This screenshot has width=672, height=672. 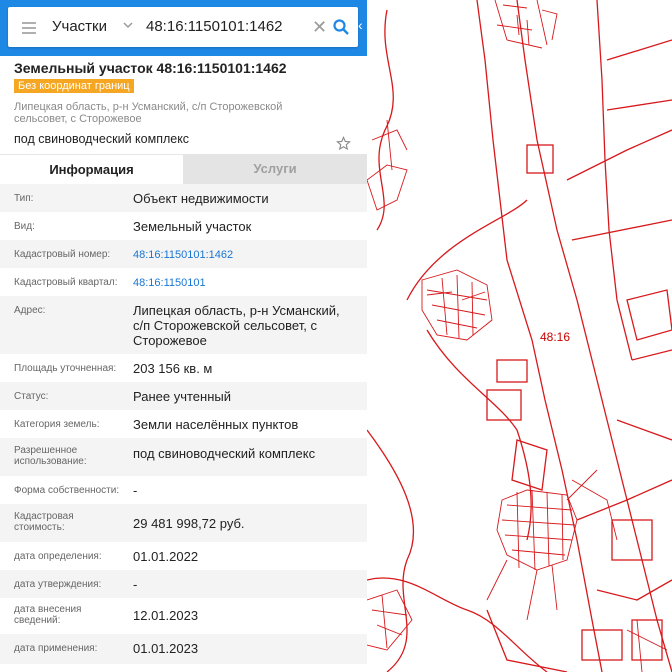 What do you see at coordinates (24, 226) in the screenshot?
I see `row-label: Вид:` at bounding box center [24, 226].